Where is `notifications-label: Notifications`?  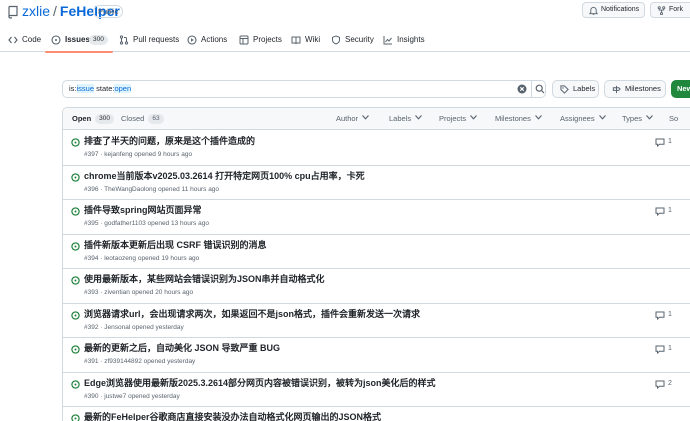
notifications-label: Notifications is located at coordinates (620, 9).